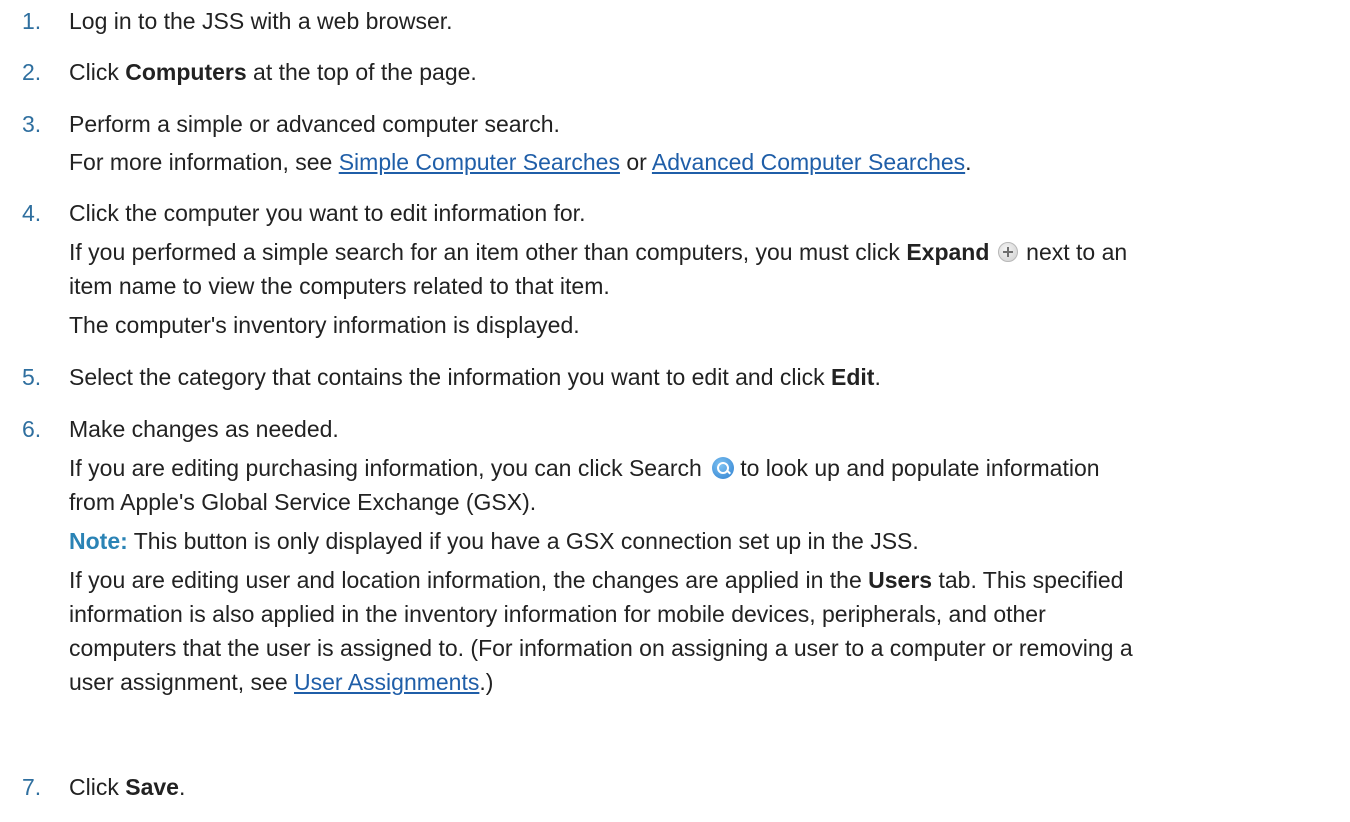  I want to click on step-number: 5., so click(32, 377).